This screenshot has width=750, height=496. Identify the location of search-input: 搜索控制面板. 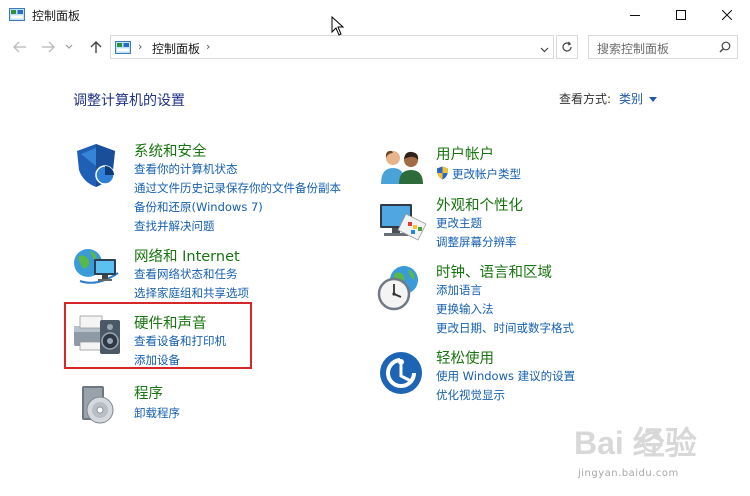
(633, 48).